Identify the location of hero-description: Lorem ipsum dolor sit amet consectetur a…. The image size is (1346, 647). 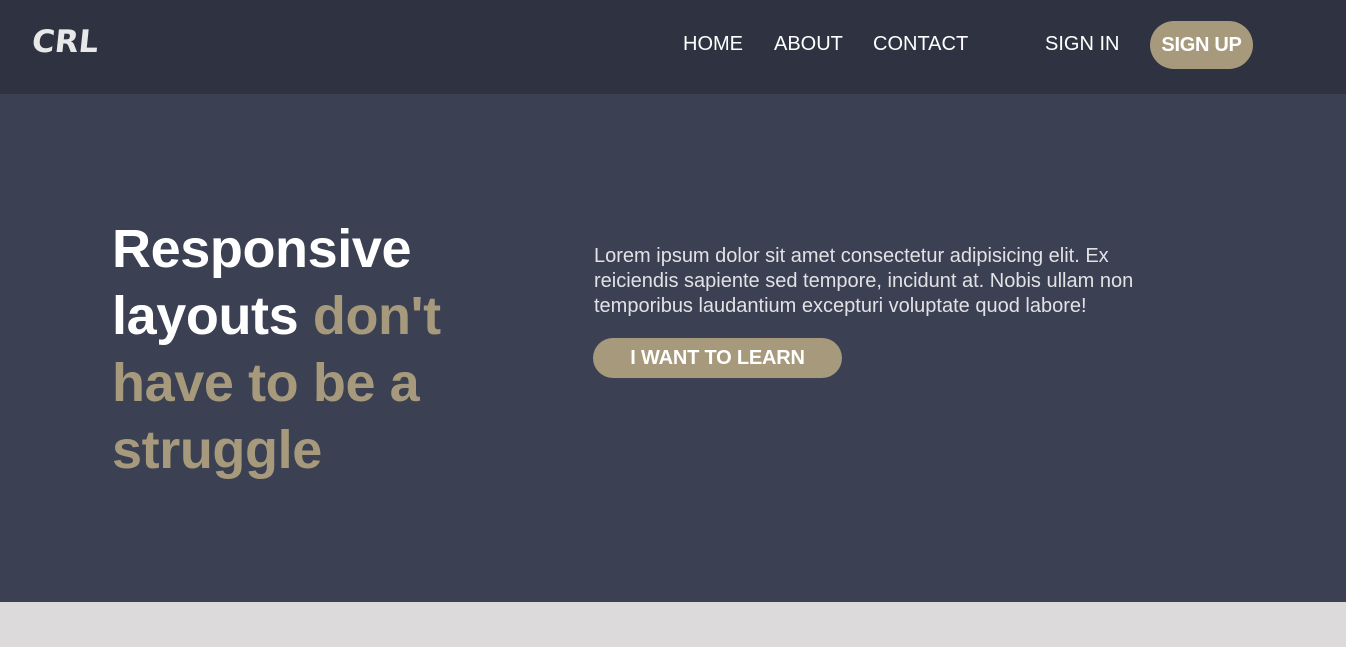
(864, 281).